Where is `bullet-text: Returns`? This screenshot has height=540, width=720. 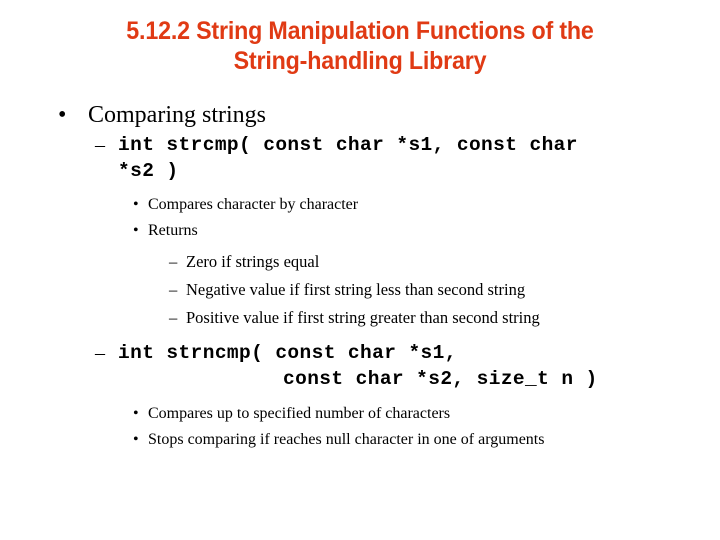
bullet-text: Returns is located at coordinates (173, 230).